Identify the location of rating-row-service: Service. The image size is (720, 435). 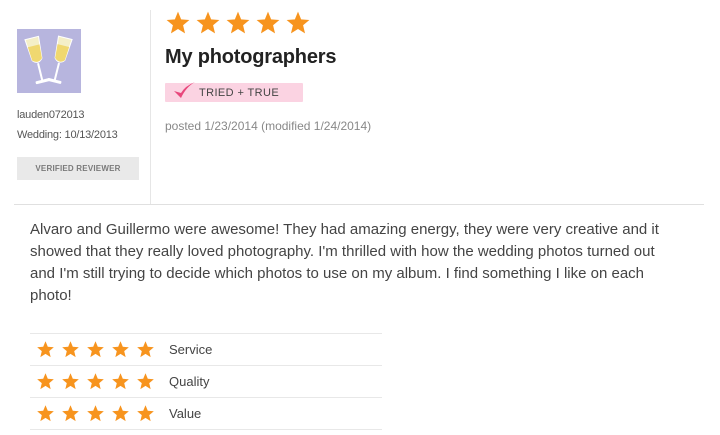
(206, 349).